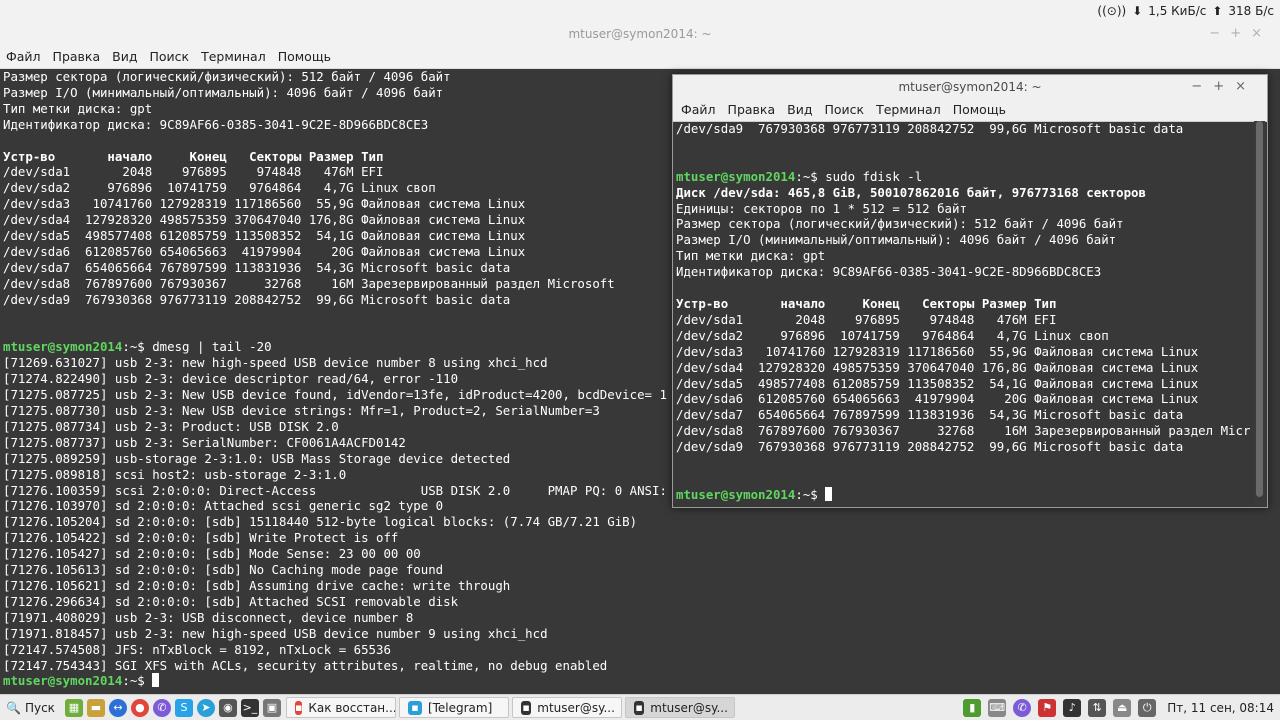  Describe the element at coordinates (156, 680) in the screenshot. I see `cursor` at that location.